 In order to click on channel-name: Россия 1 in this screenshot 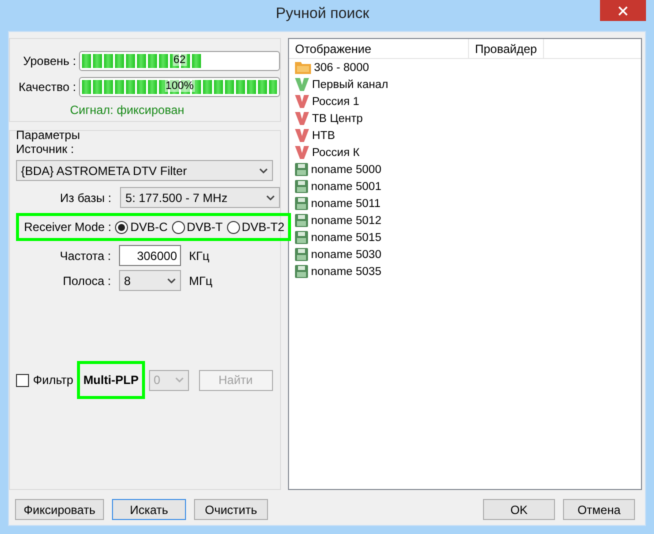, I will do `click(336, 102)`.